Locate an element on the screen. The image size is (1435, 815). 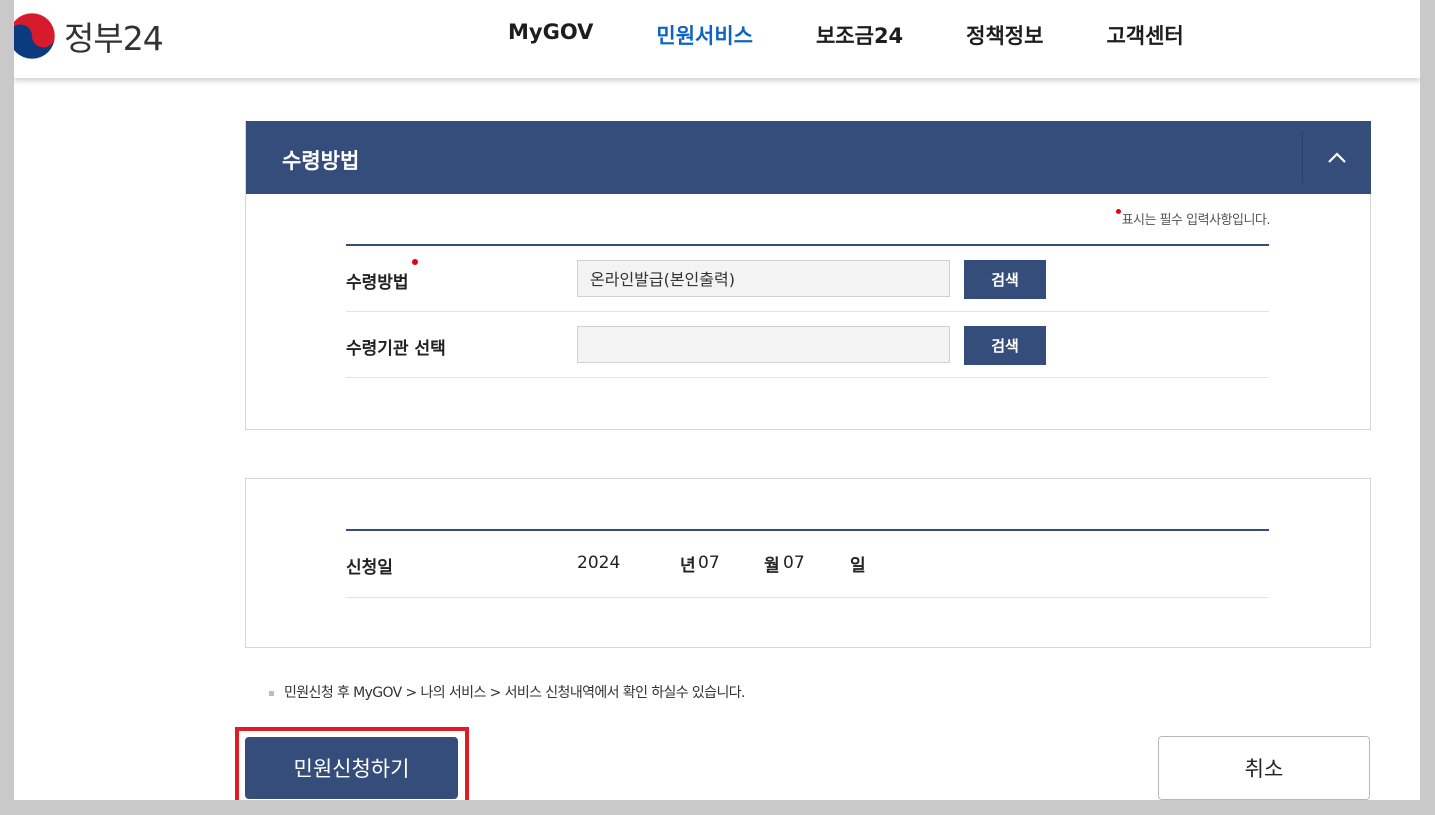
section-title: 수령방법 is located at coordinates (321, 161).